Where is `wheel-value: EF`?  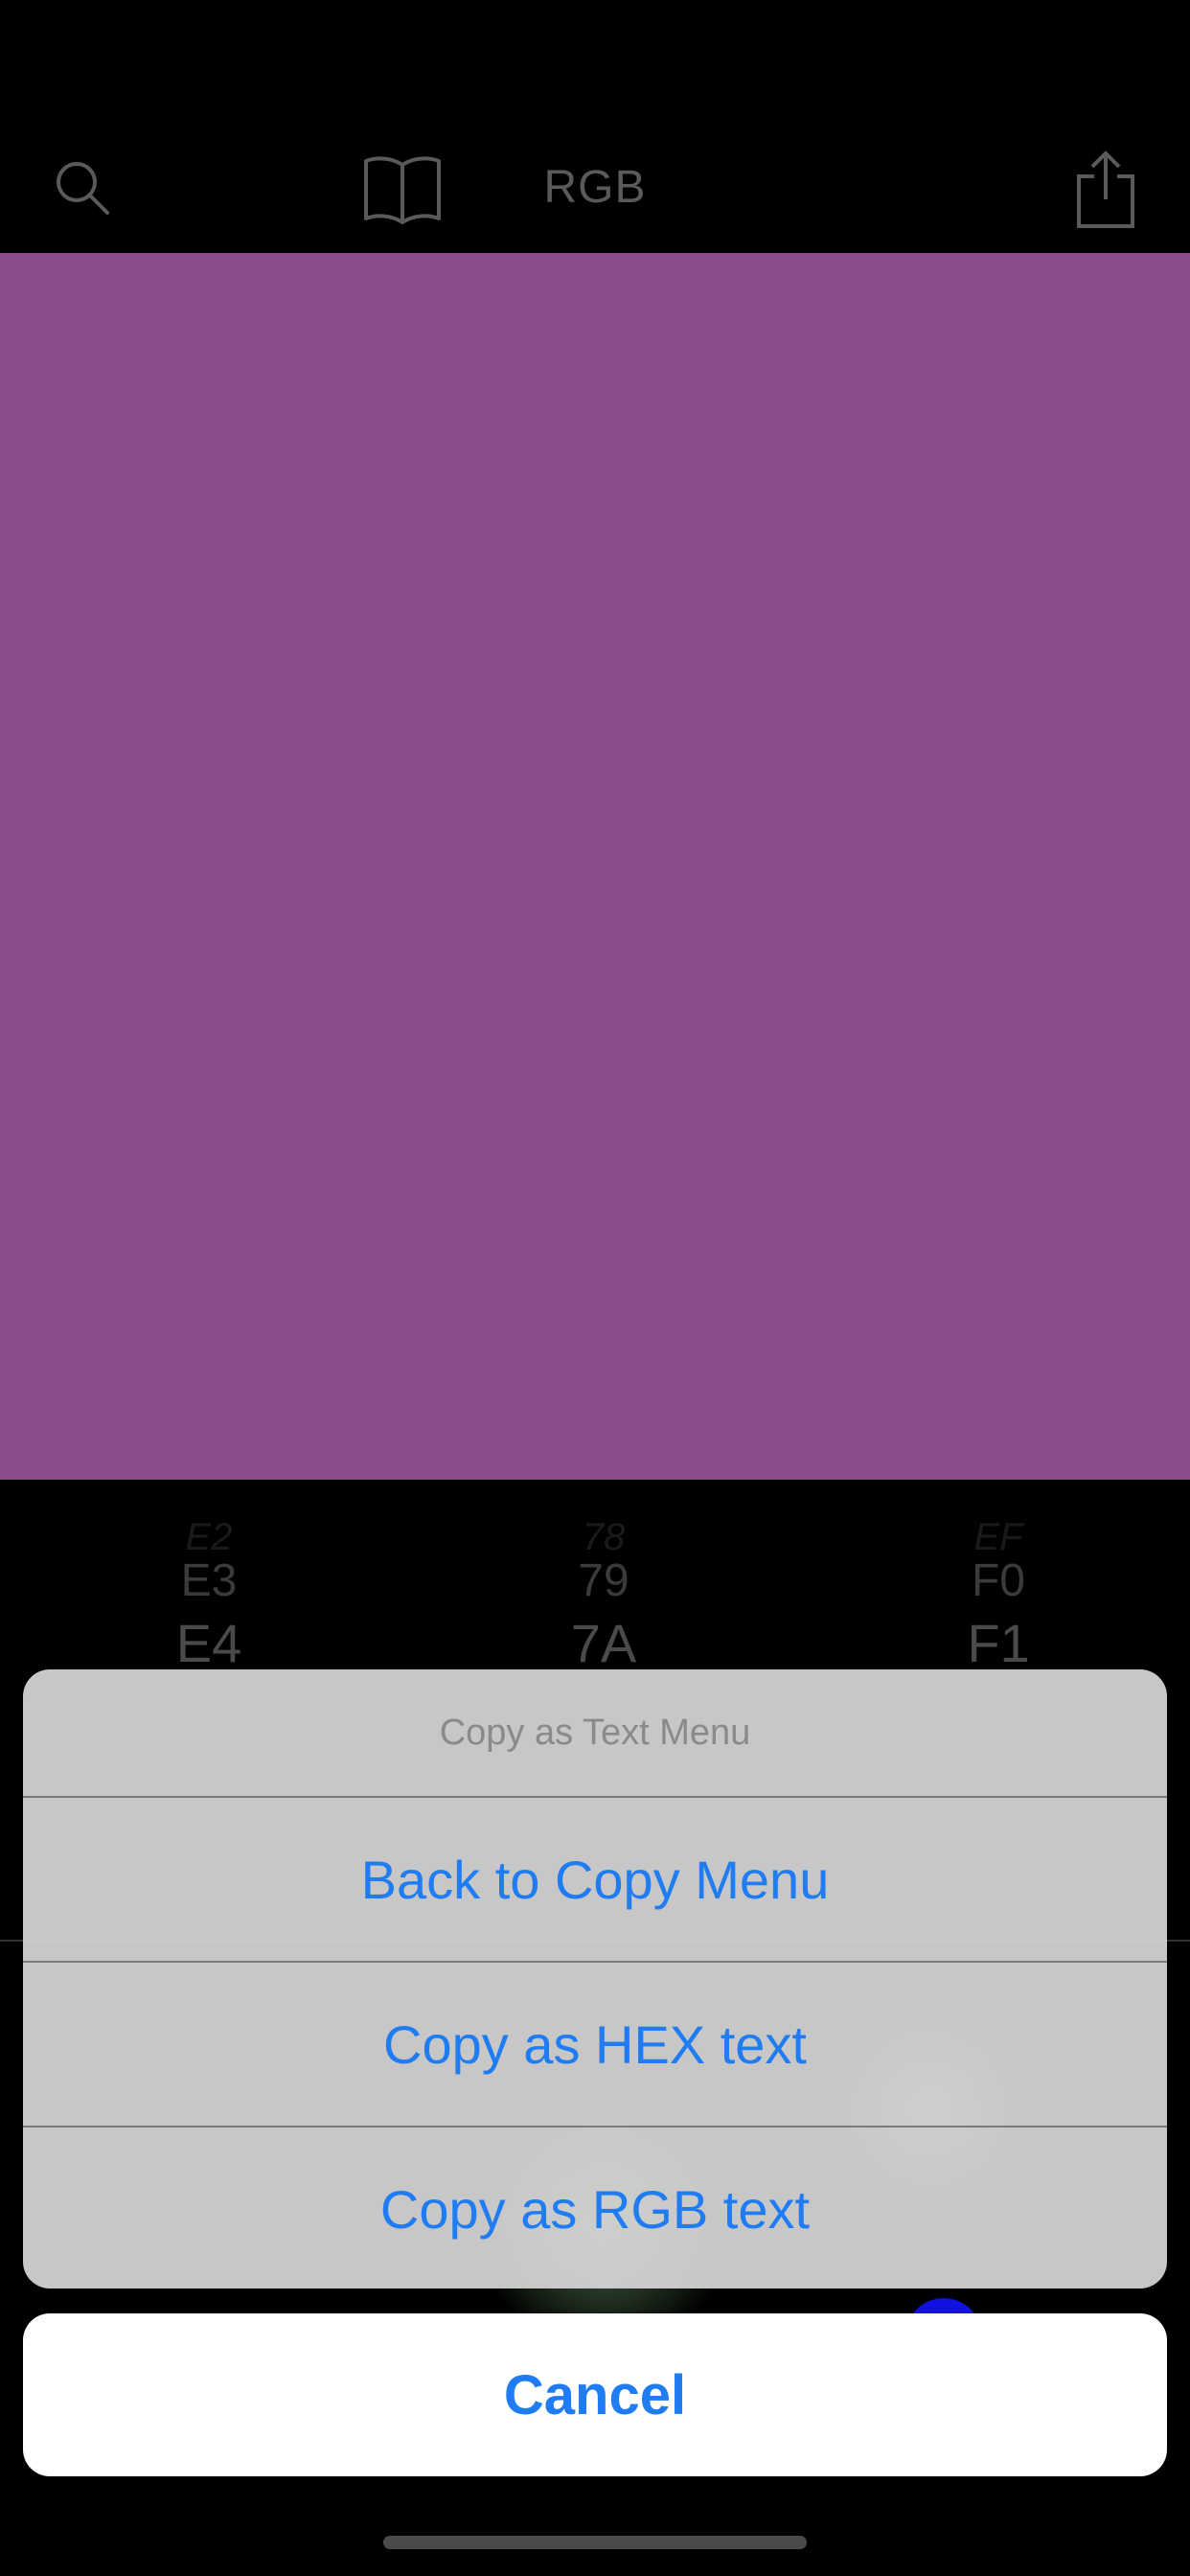
wheel-value: EF is located at coordinates (998, 1537).